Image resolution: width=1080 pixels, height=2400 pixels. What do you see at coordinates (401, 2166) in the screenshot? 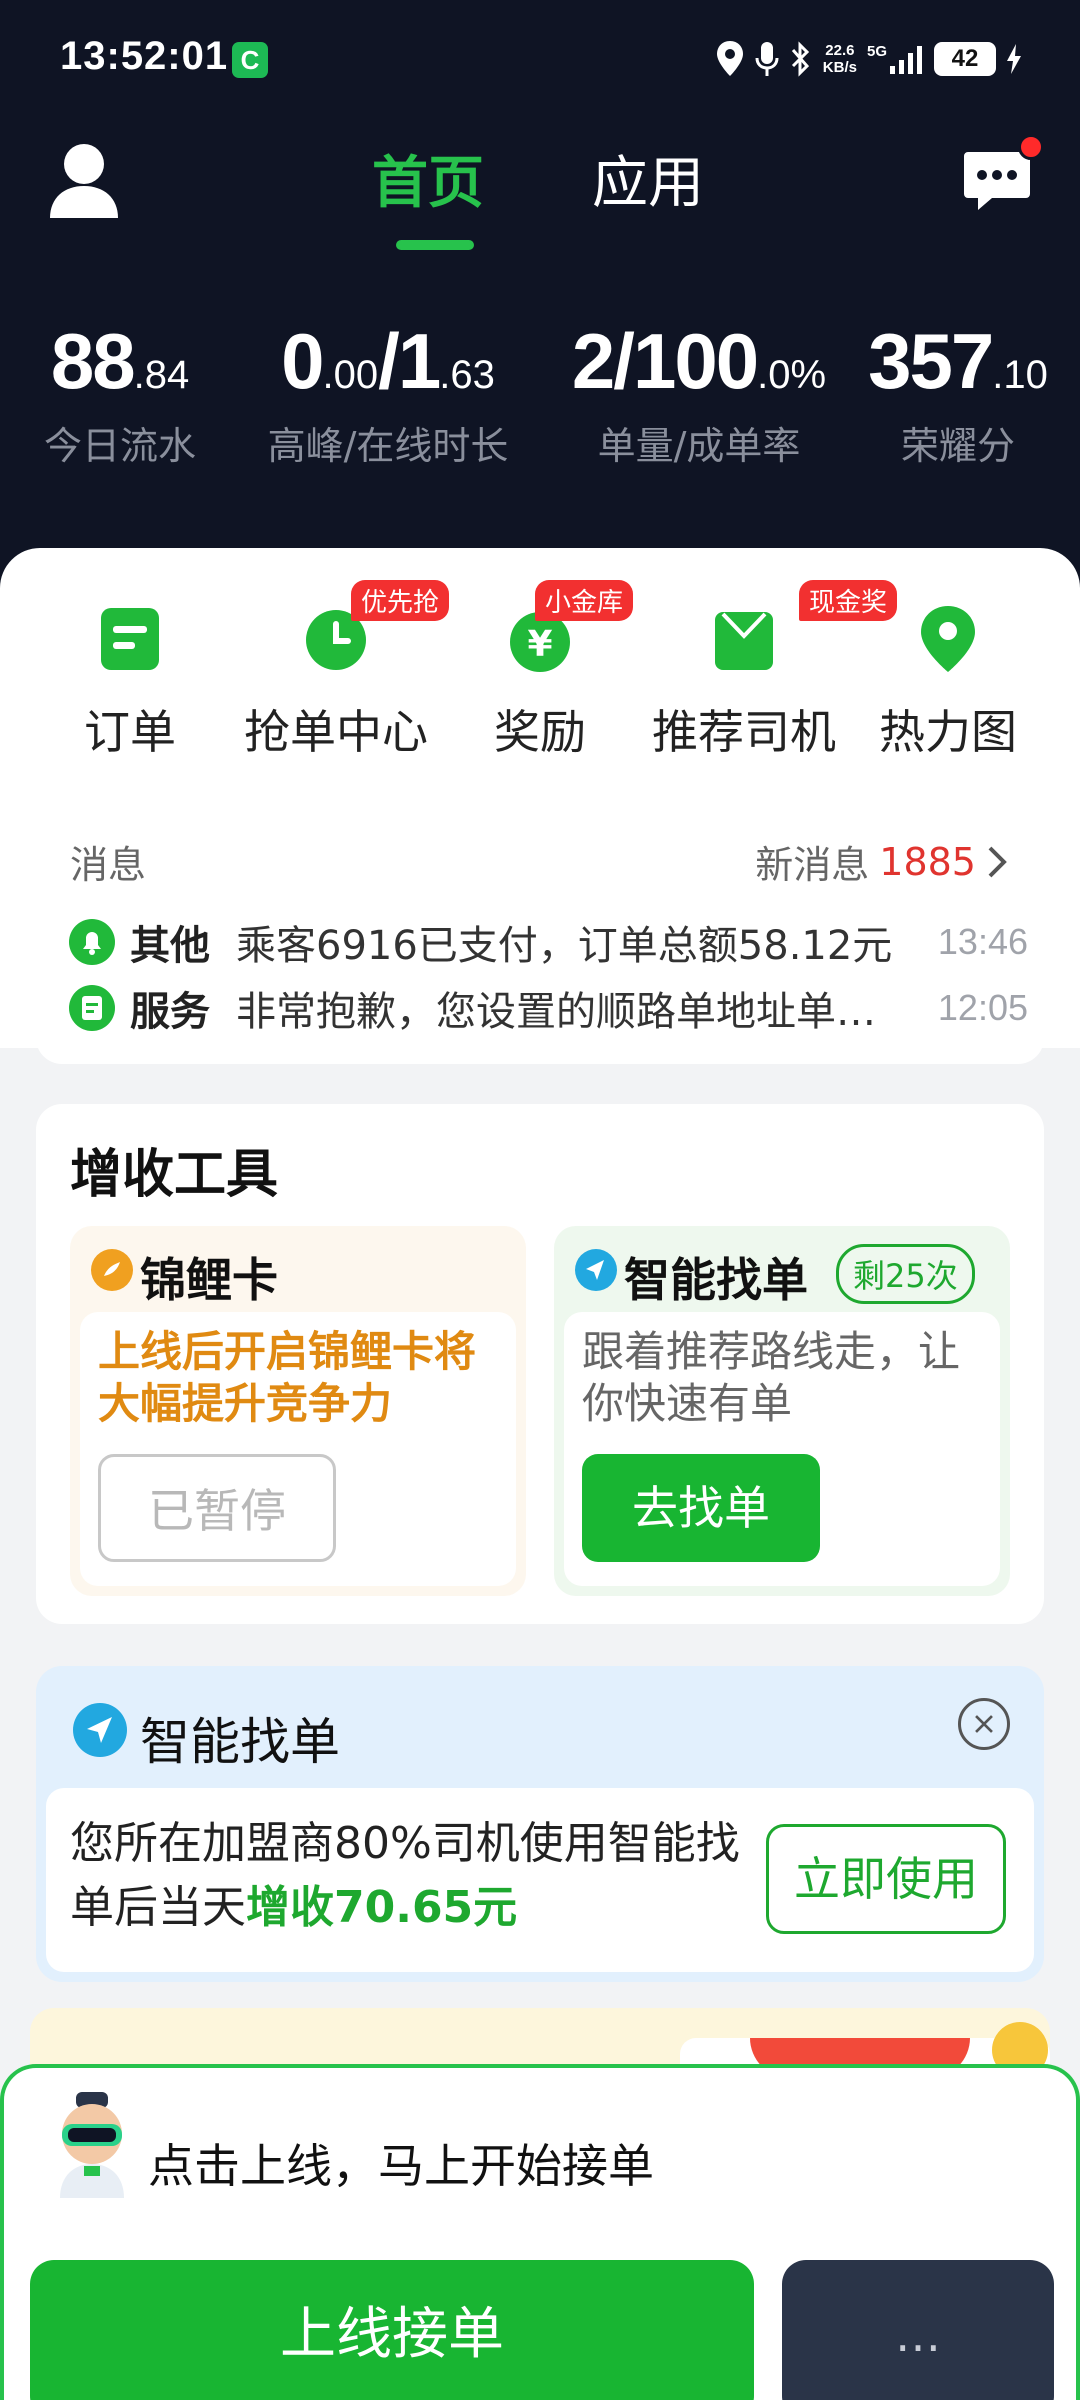
I see `go-online-hint: 点击上线，马上开始接单` at bounding box center [401, 2166].